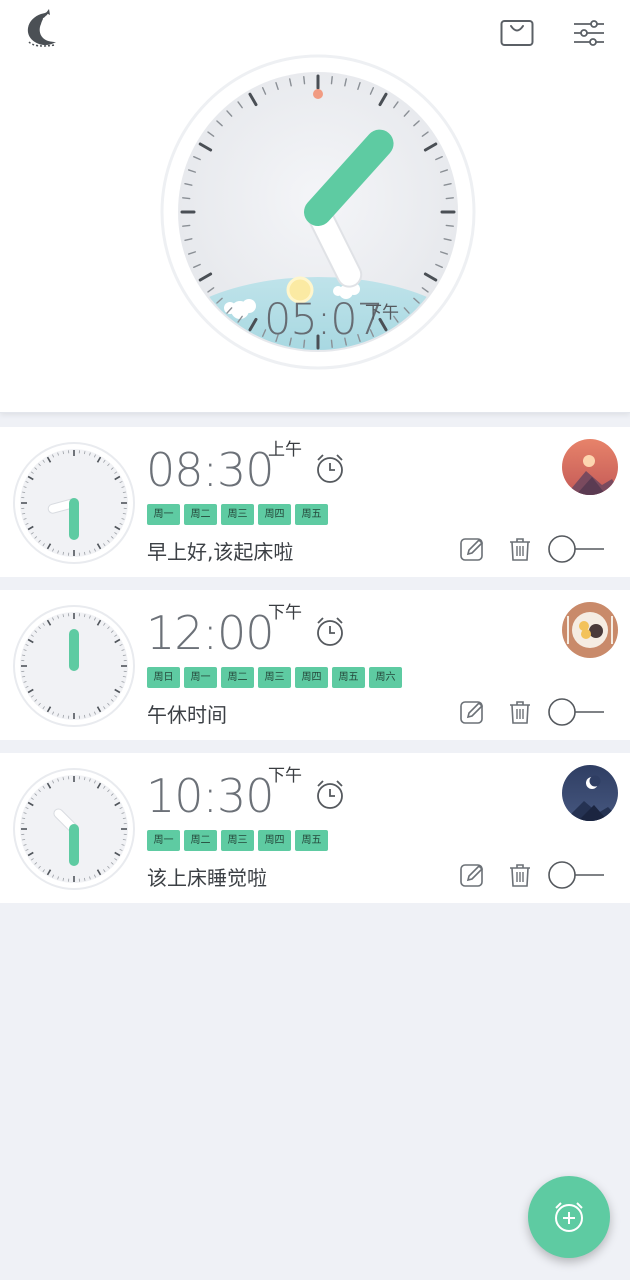 This screenshot has width=630, height=1280. What do you see at coordinates (590, 467) in the screenshot?
I see `sunrise-avatar-icon` at bounding box center [590, 467].